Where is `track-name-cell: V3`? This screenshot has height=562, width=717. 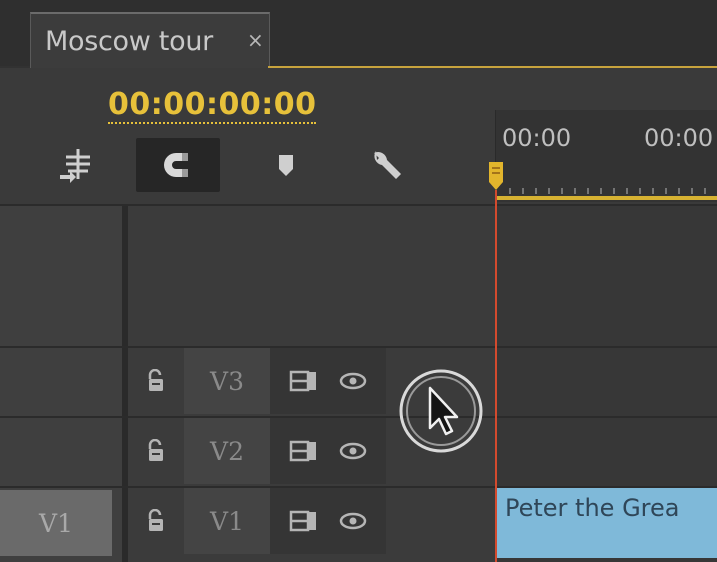 track-name-cell: V3 is located at coordinates (227, 381).